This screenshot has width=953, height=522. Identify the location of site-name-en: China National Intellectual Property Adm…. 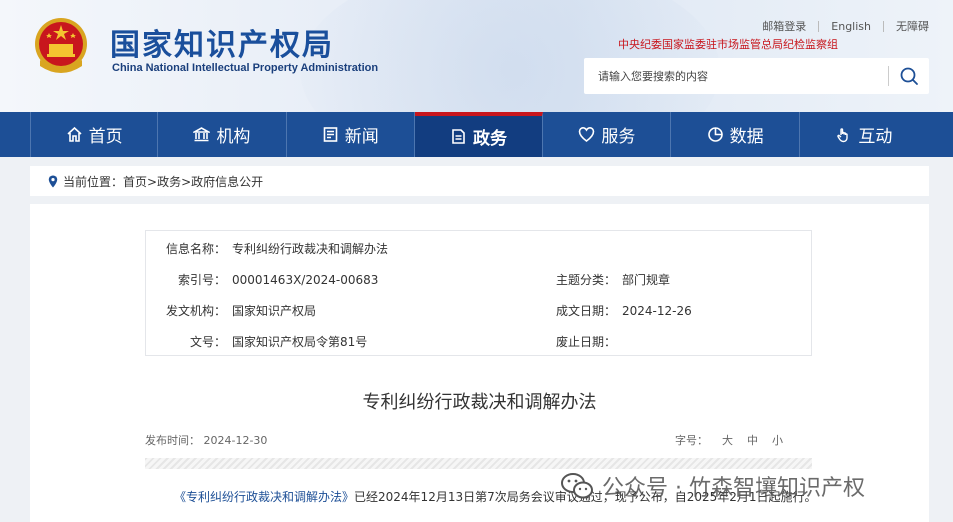
(245, 68).